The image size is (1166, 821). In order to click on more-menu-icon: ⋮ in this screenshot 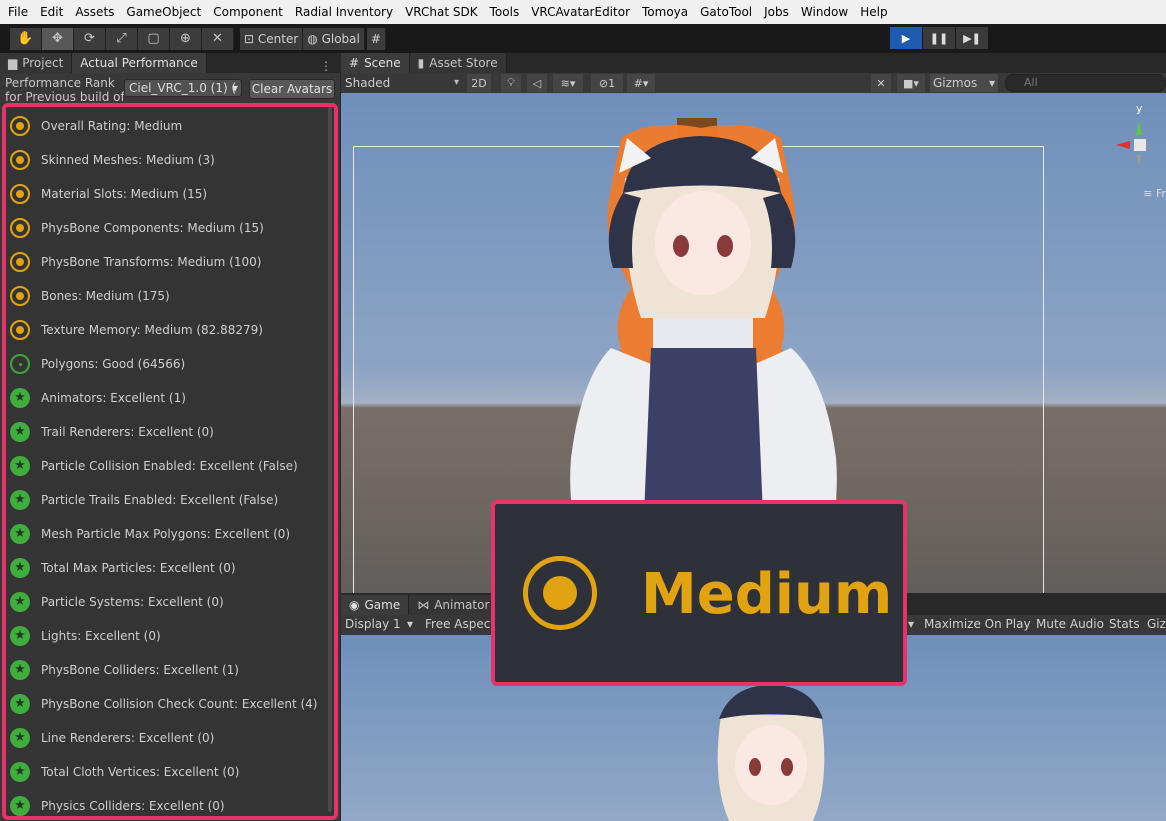, I will do `click(330, 66)`.